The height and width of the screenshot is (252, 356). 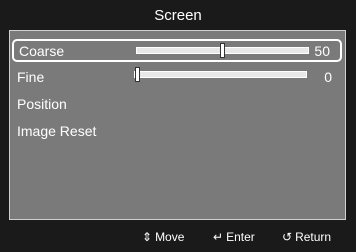 I want to click on menu-item-fine: Fine 0, so click(x=177, y=76).